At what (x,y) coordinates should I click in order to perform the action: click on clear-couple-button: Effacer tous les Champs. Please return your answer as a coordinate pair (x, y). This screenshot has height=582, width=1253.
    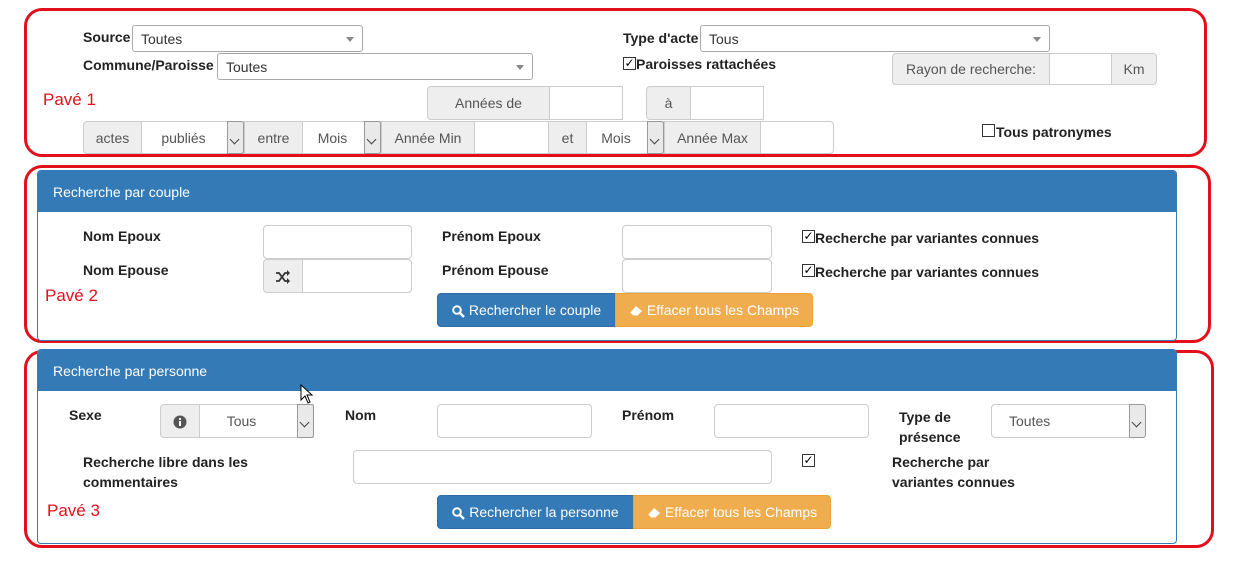
    Looking at the image, I should click on (714, 310).